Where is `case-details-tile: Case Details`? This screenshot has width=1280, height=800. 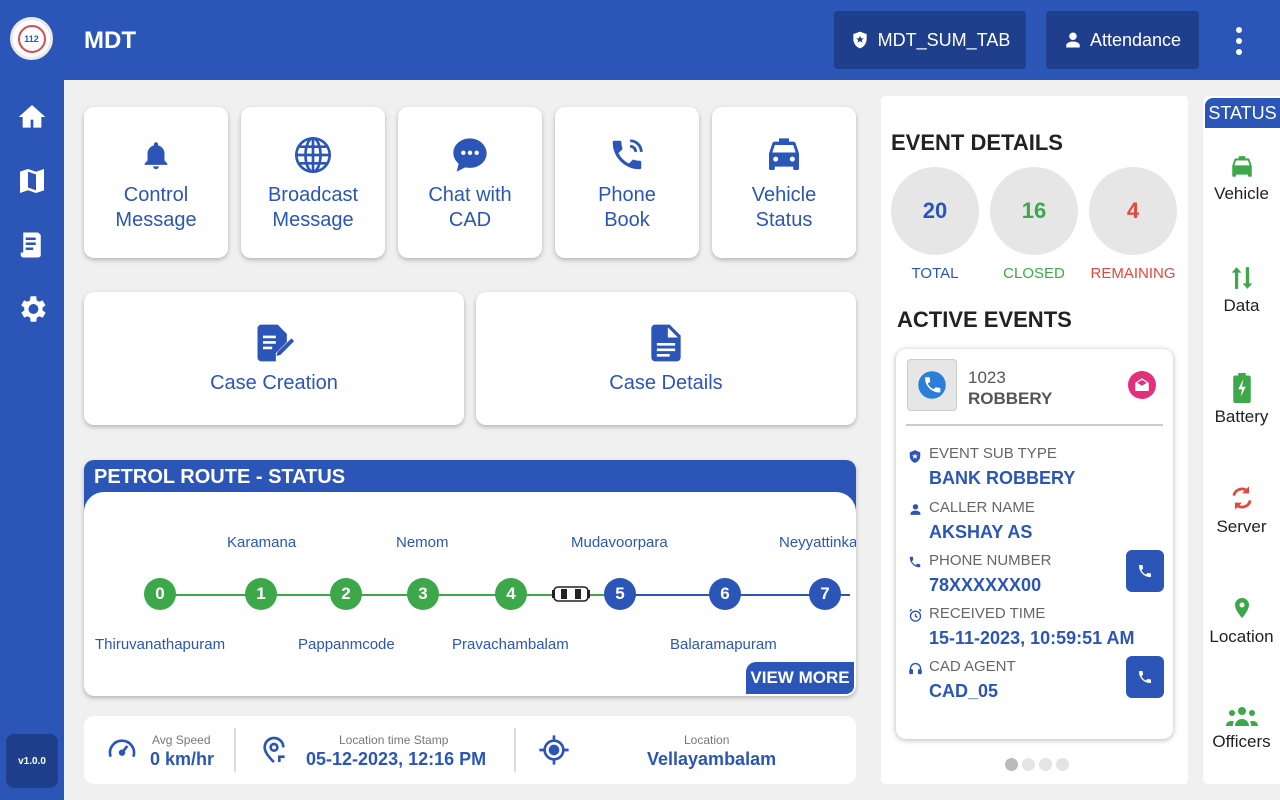 case-details-tile: Case Details is located at coordinates (666, 358).